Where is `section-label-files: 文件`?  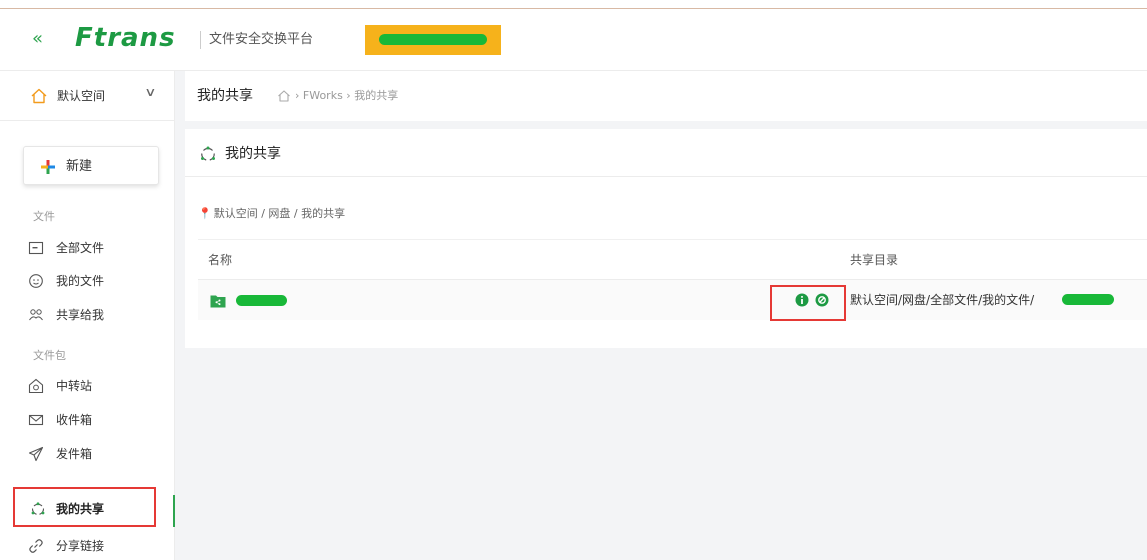
section-label-files: 文件 is located at coordinates (44, 216).